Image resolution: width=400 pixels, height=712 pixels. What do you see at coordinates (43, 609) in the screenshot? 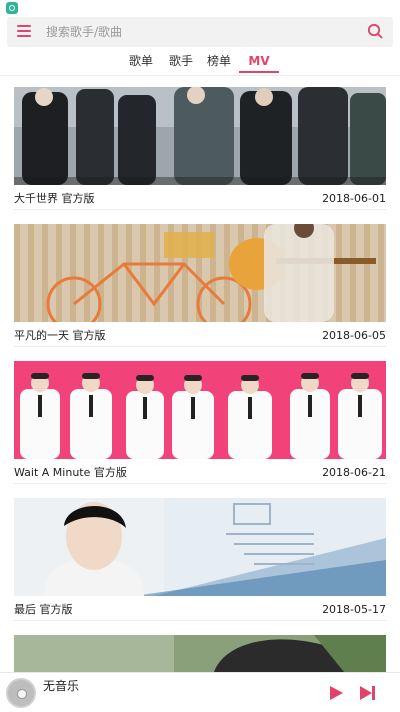
I see `mv-title: 最后 官方版` at bounding box center [43, 609].